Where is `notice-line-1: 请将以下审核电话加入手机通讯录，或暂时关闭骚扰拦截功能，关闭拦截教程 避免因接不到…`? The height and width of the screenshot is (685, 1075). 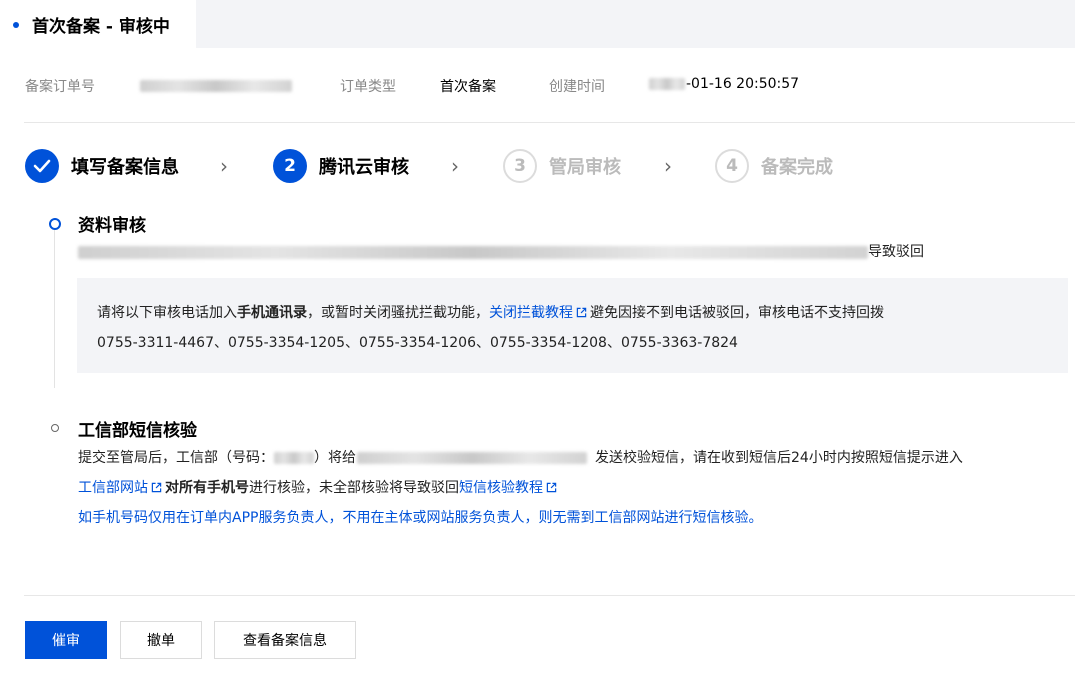
notice-line-1: 请将以下审核电话加入手机通讯录，或暂时关闭骚扰拦截功能，关闭拦截教程 避免因接不到… is located at coordinates (490, 312).